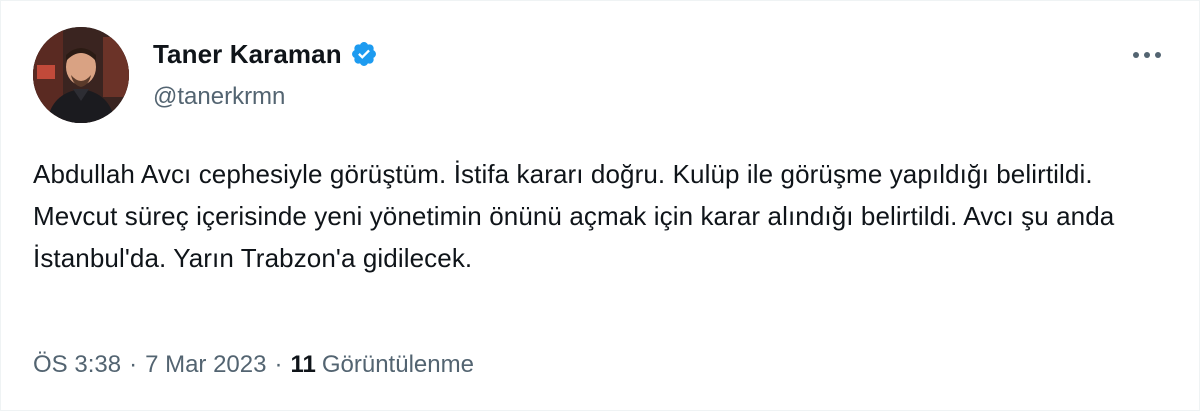  Describe the element at coordinates (77, 365) in the screenshot. I see `tweet-time: ÖS 3:38` at that location.